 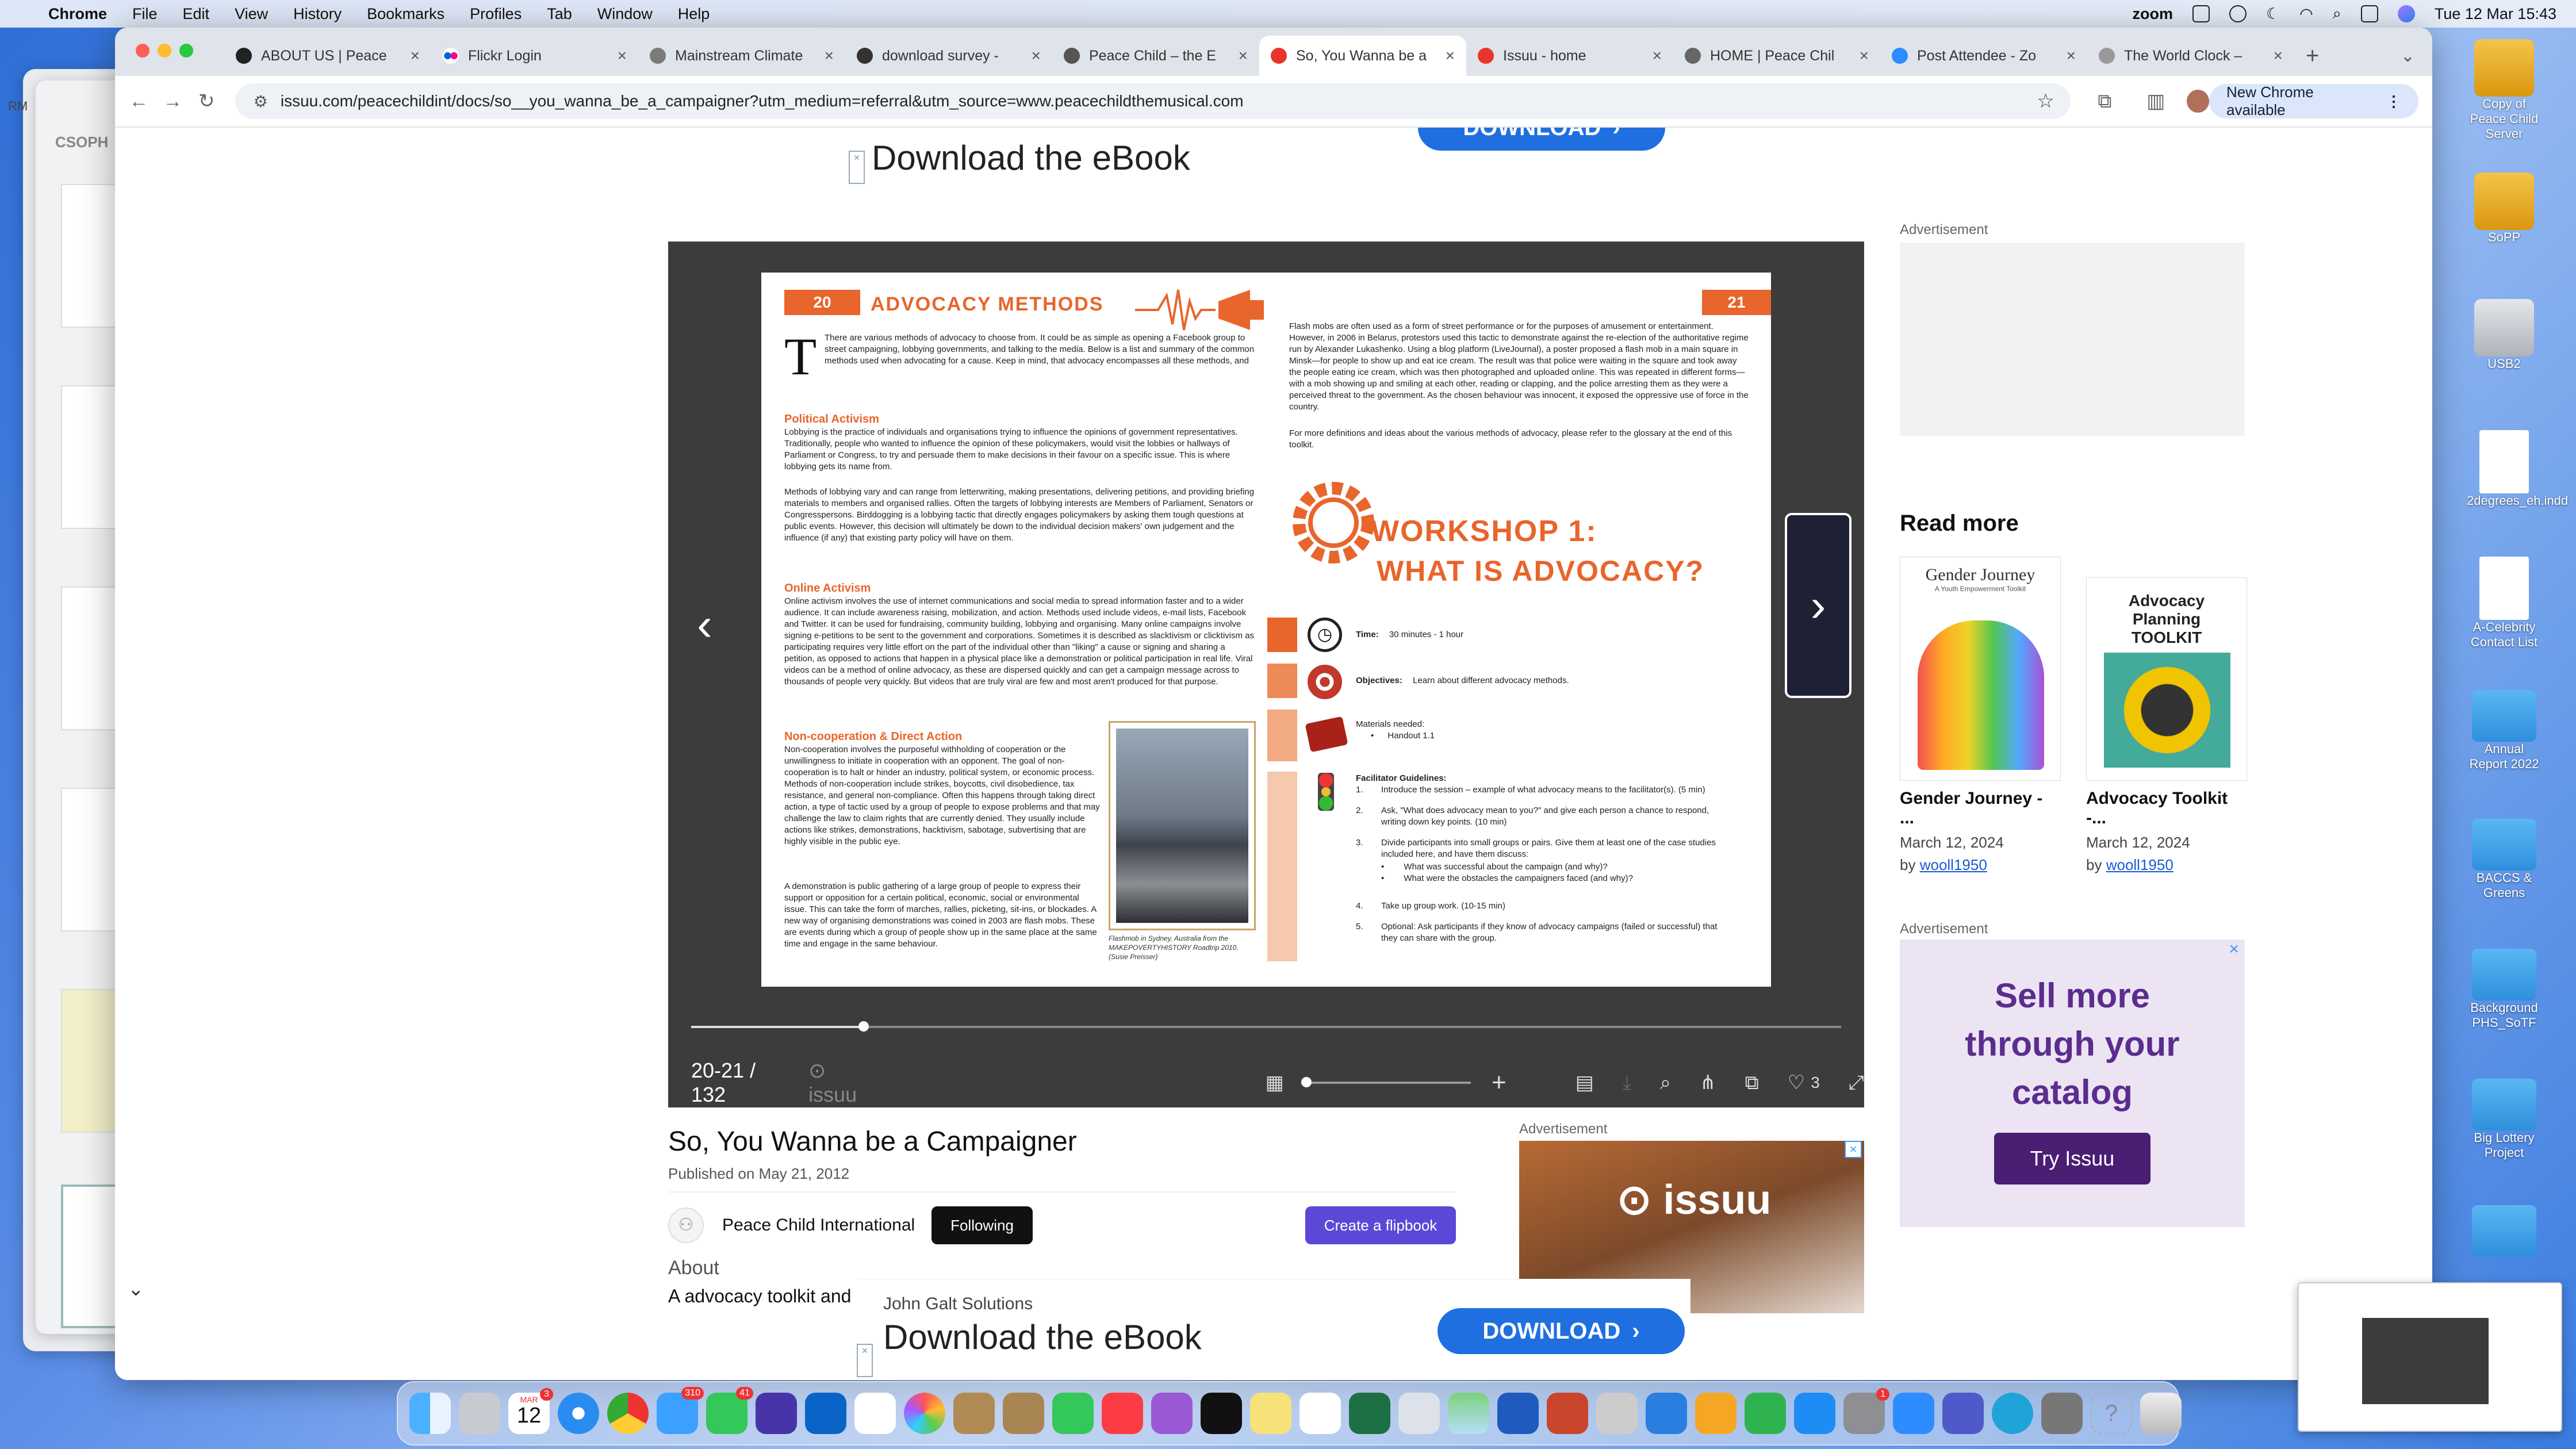 What do you see at coordinates (1814, 1413) in the screenshot?
I see `app-store-icon` at bounding box center [1814, 1413].